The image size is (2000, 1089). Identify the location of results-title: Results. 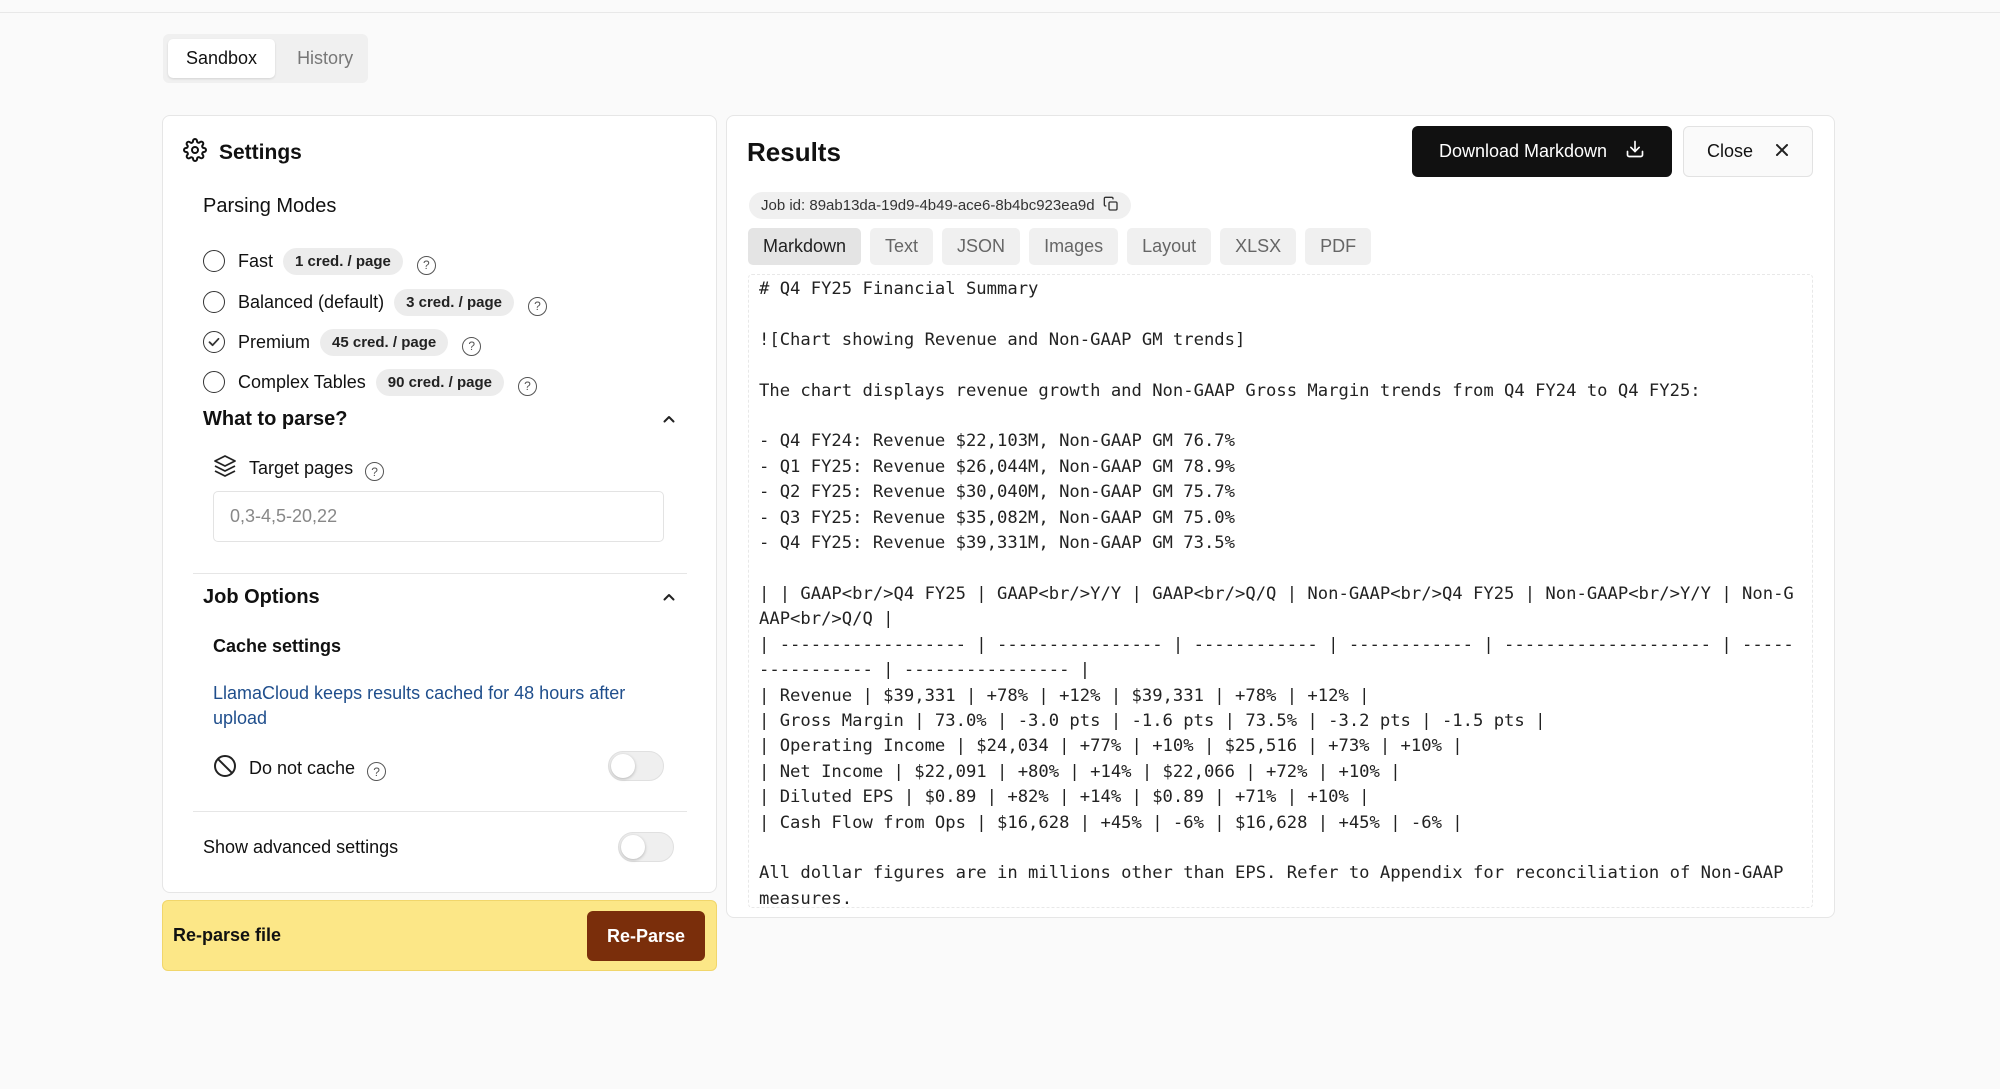
(794, 152).